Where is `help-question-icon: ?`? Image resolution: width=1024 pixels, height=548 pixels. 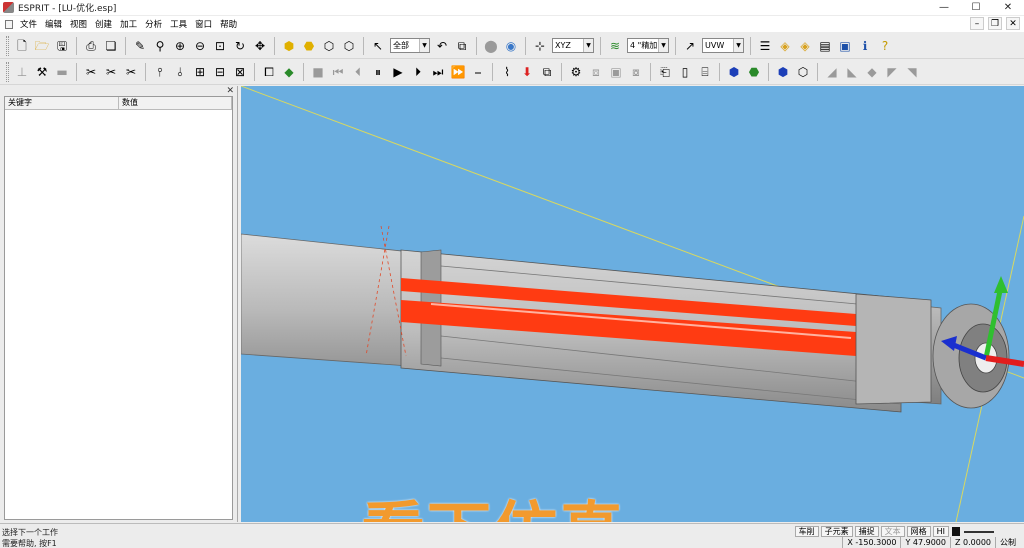 help-question-icon: ? is located at coordinates (885, 46).